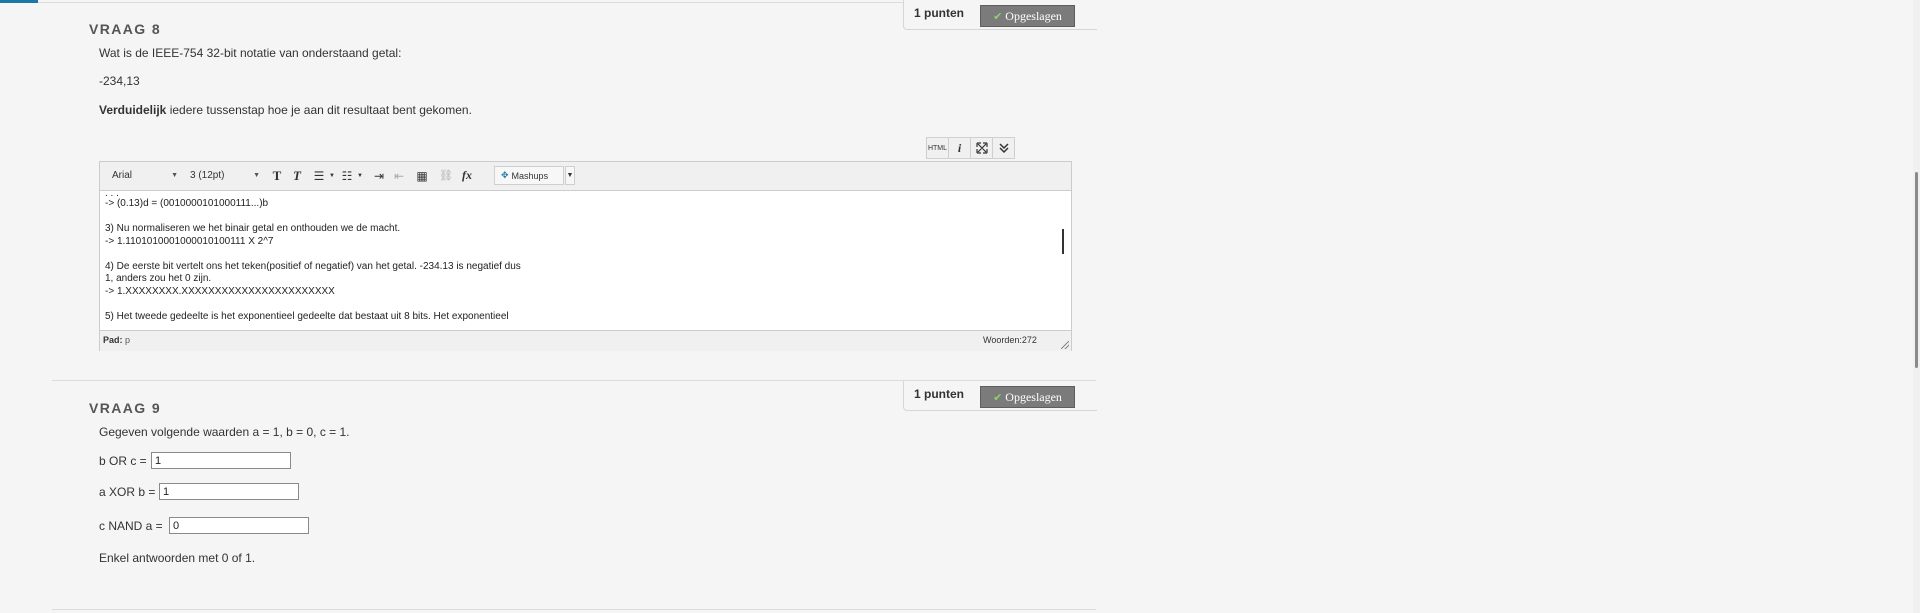  I want to click on path-value: p, so click(127, 340).